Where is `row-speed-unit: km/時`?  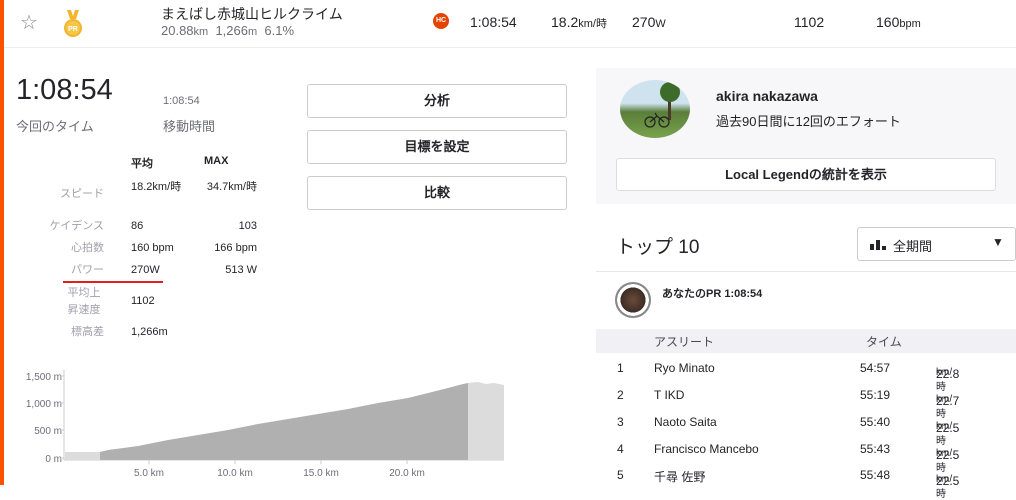 row-speed-unit: km/時 is located at coordinates (944, 487).